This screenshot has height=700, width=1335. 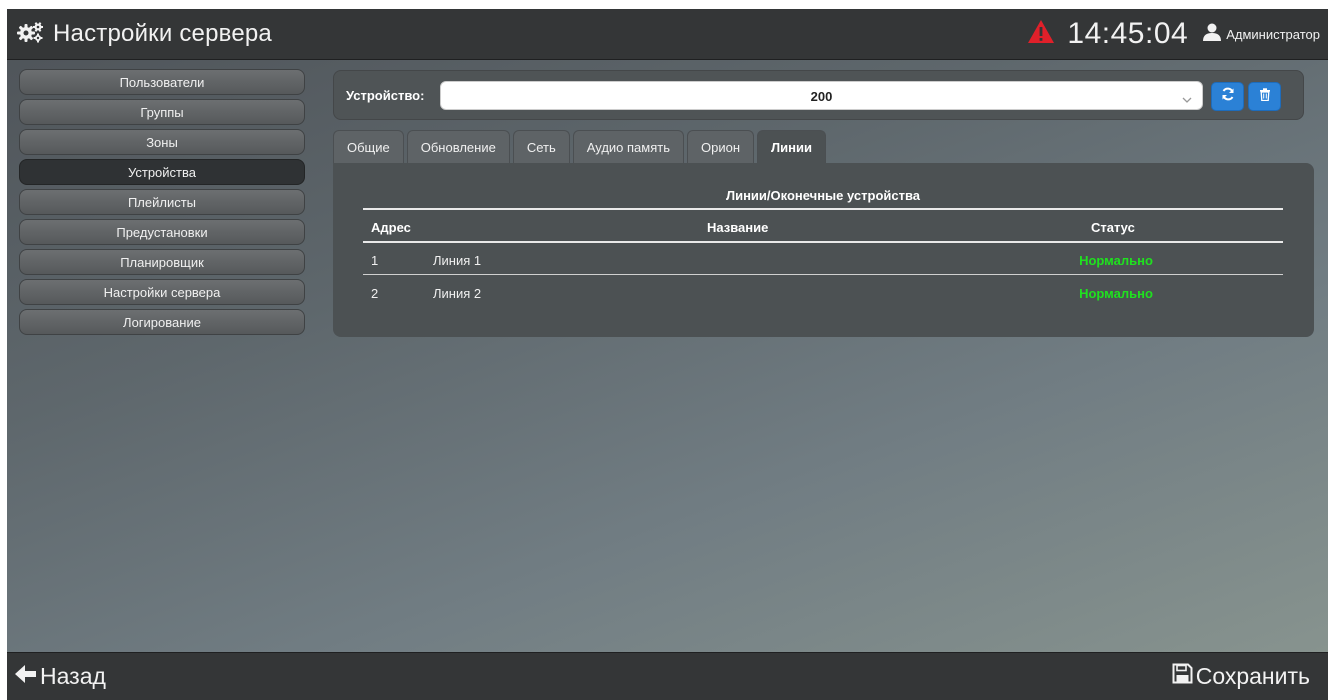 What do you see at coordinates (791, 147) in the screenshot?
I see `tab-lines: Линии` at bounding box center [791, 147].